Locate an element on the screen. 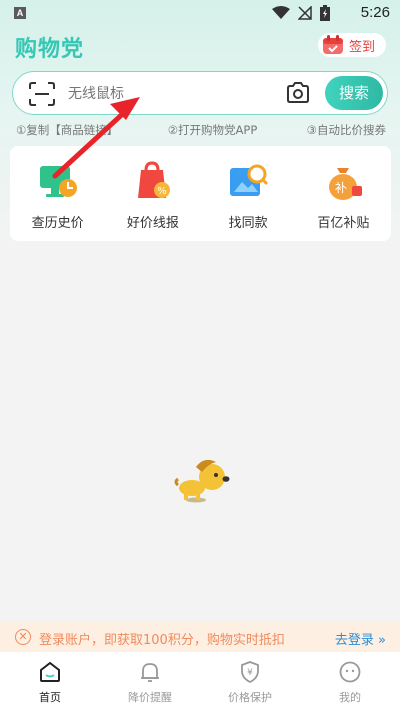  quick-action-price-history: 查历史价 is located at coordinates (57, 193).